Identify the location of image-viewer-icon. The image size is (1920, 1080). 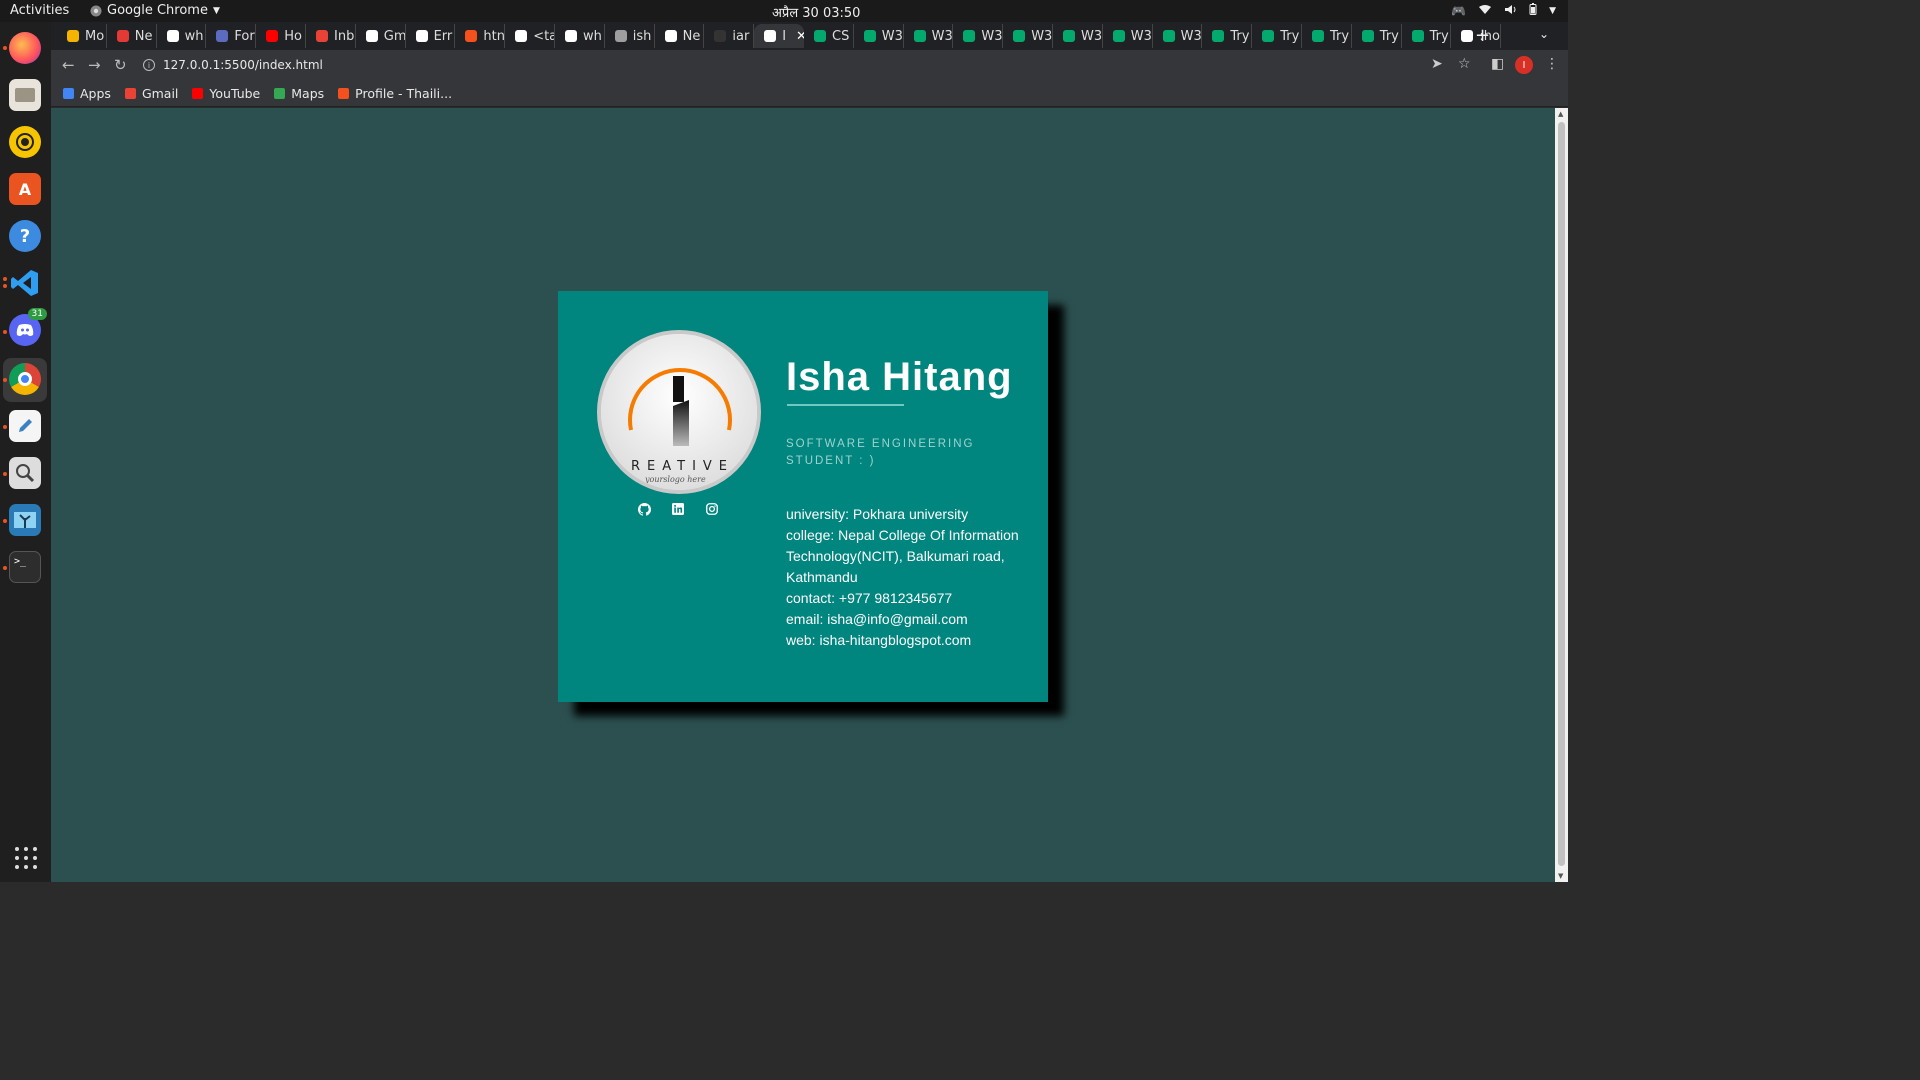
(25, 520).